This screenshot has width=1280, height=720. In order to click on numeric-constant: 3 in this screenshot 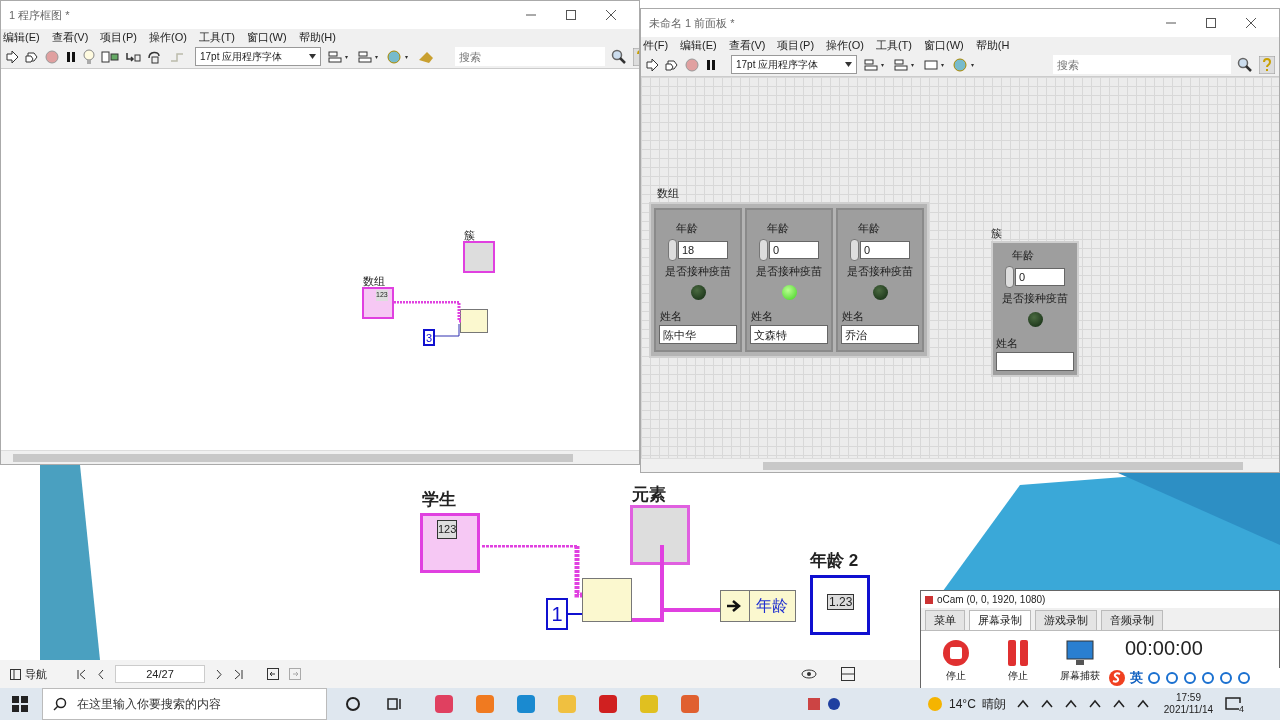, I will do `click(429, 337)`.